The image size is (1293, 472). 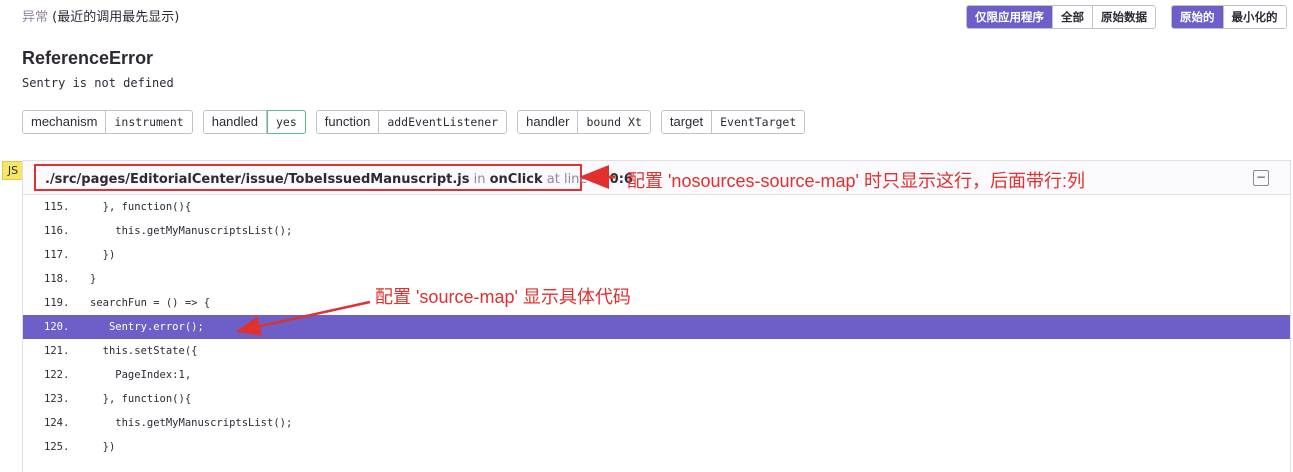 I want to click on line-number: 117., so click(x=57, y=255).